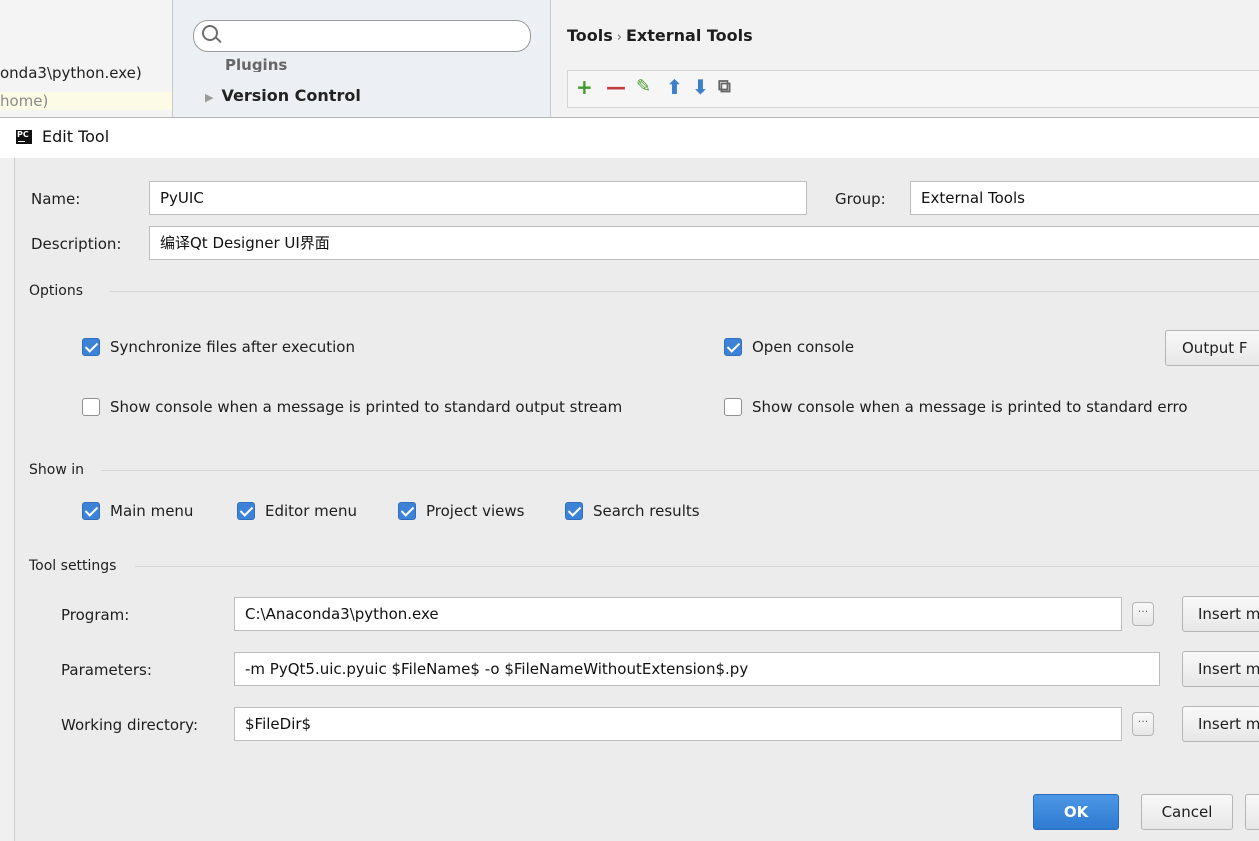 The image size is (1259, 841). I want to click on cancel-button: Cancel, so click(1187, 812).